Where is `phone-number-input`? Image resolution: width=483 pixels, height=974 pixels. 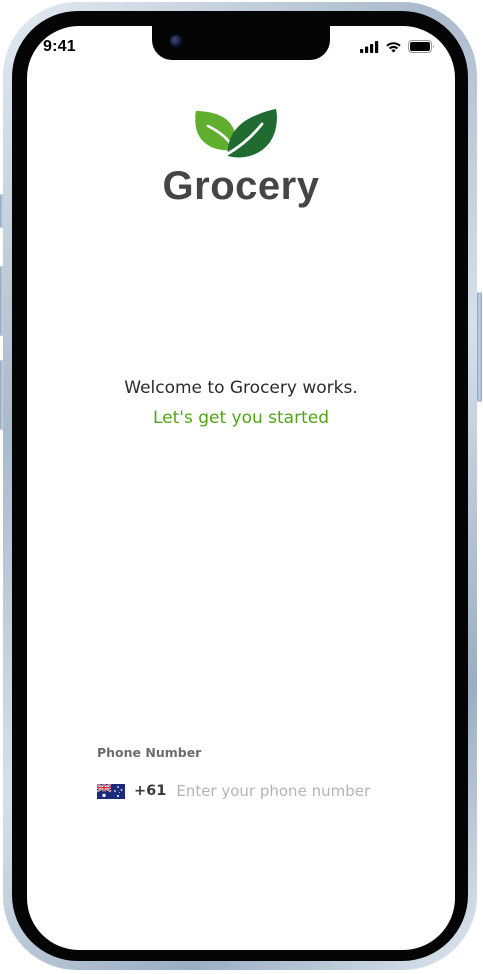
phone-number-input is located at coordinates (286, 791).